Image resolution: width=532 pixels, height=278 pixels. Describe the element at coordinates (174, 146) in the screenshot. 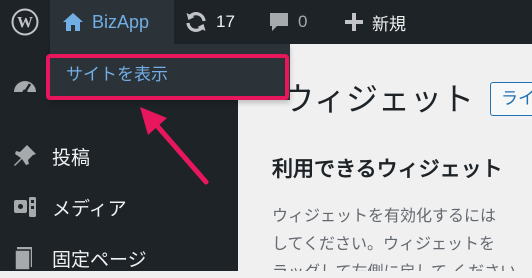

I see `annotation-arrow-icon` at that location.